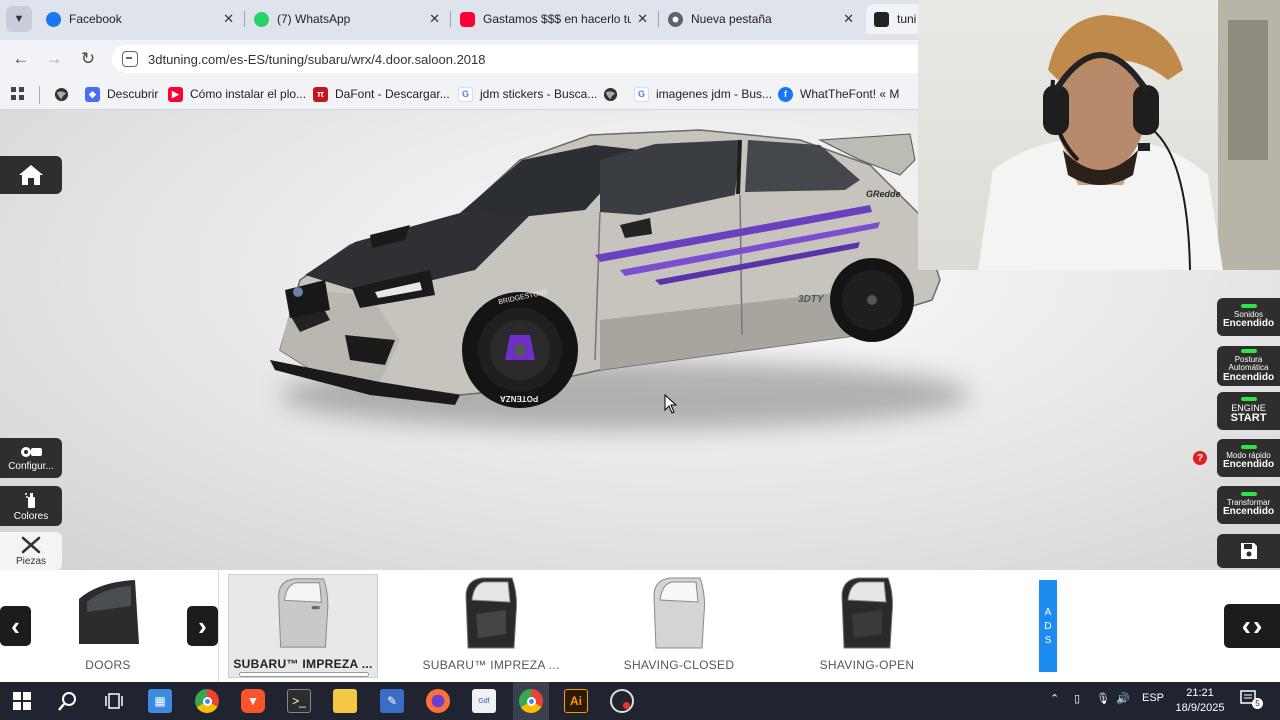 The image size is (1280, 720). Describe the element at coordinates (31, 544) in the screenshot. I see `wrench-tools-icon` at that location.